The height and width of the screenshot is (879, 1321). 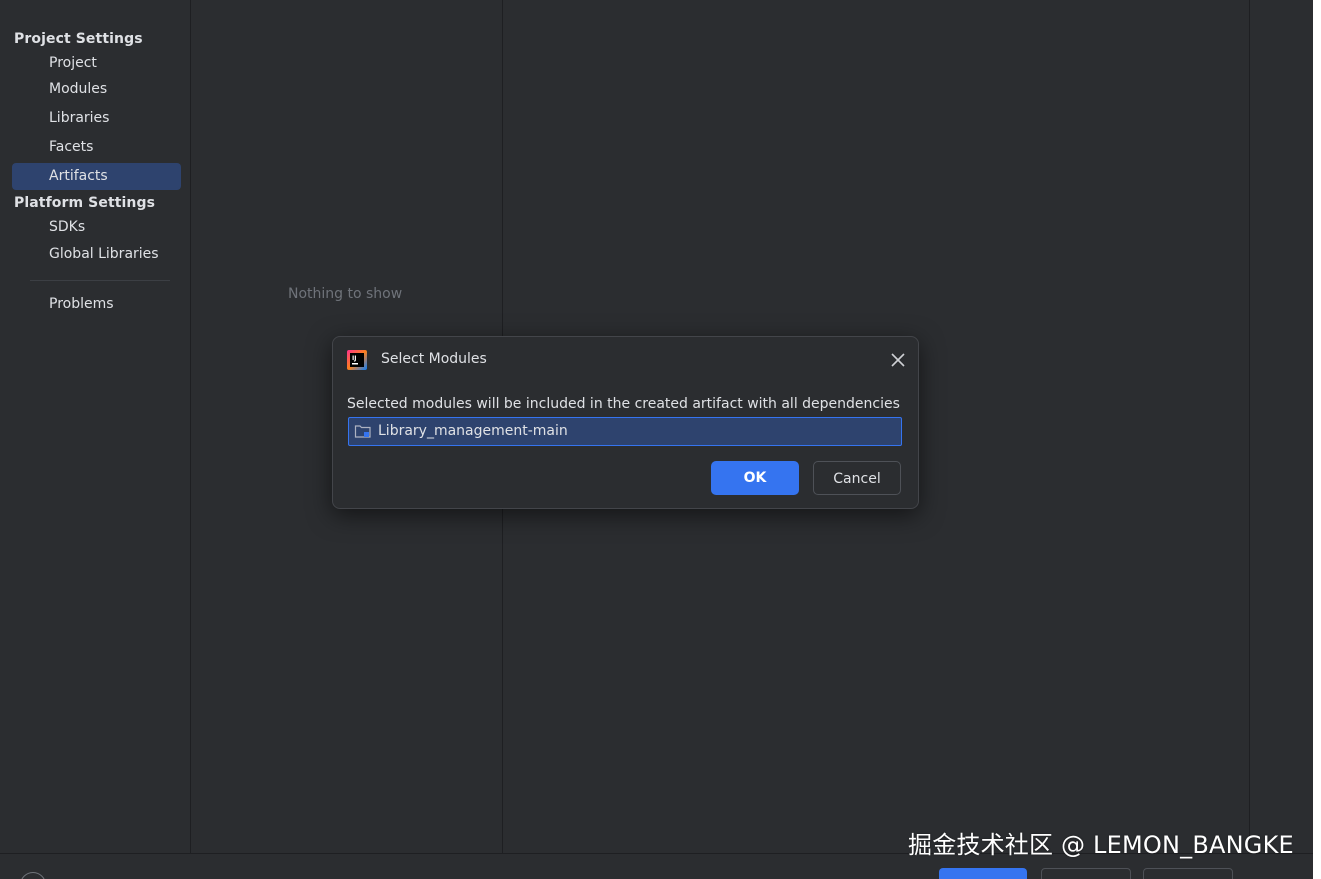 I want to click on bottom-secondary-button, so click(x=1086, y=873).